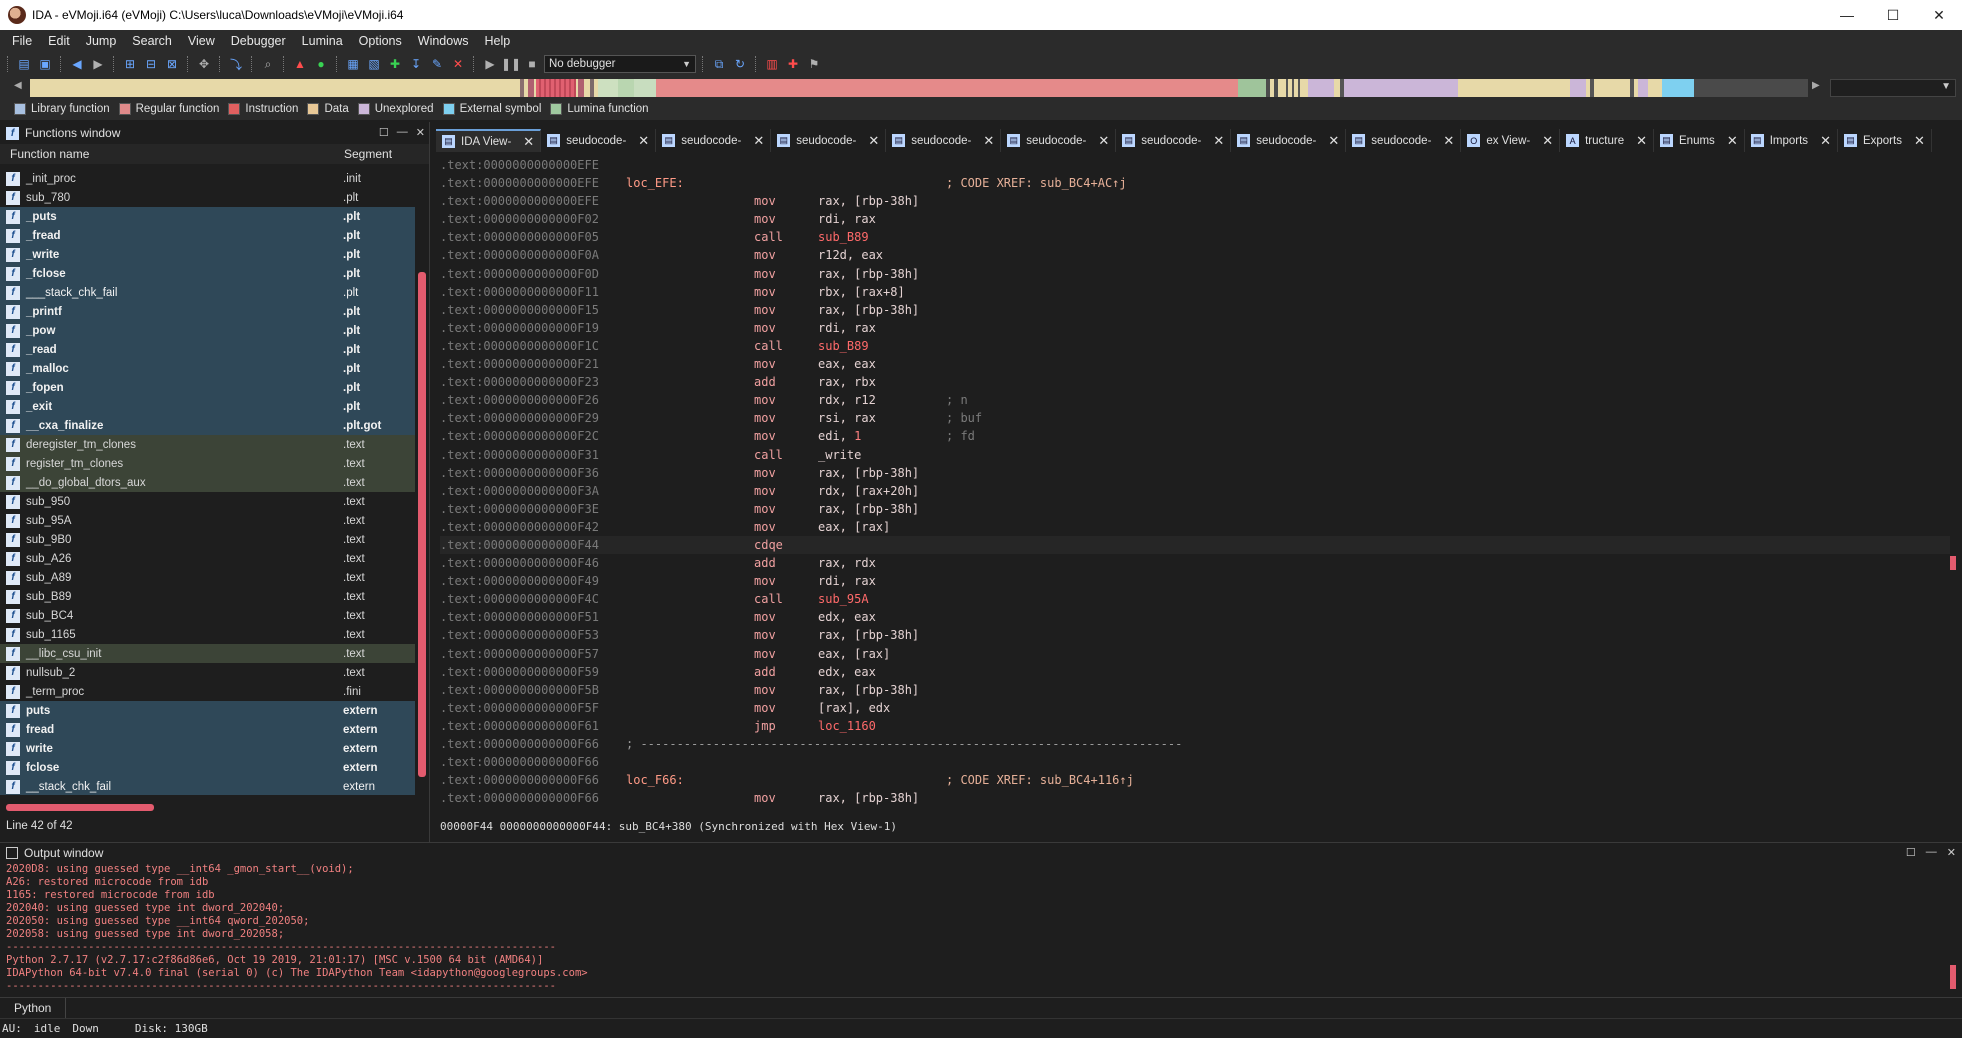 The height and width of the screenshot is (1038, 1962). I want to click on function-row: f register_tm_clones .text, so click(207, 463).